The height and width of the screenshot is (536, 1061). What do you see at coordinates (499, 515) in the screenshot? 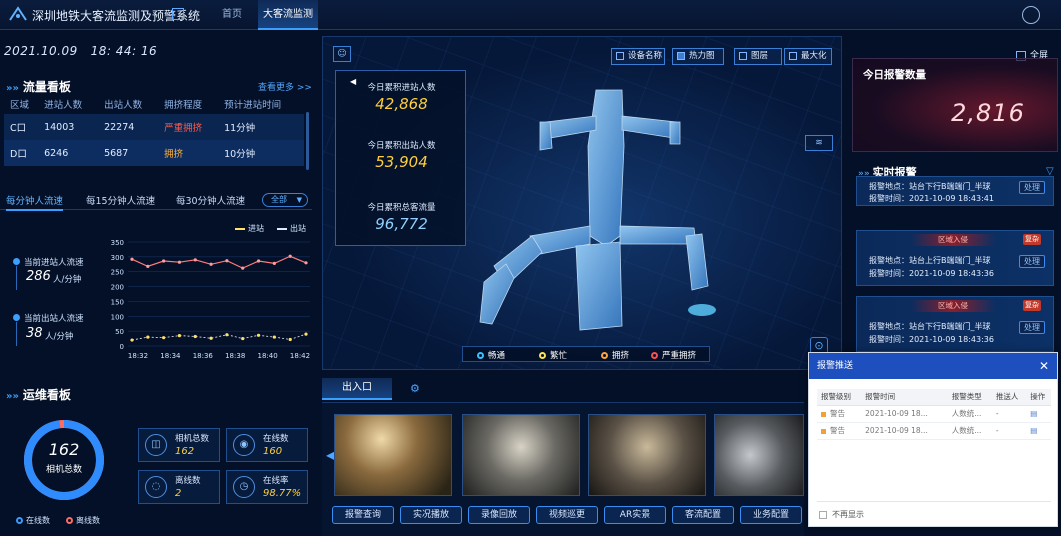
I see `playback-button: 录像回放` at bounding box center [499, 515].